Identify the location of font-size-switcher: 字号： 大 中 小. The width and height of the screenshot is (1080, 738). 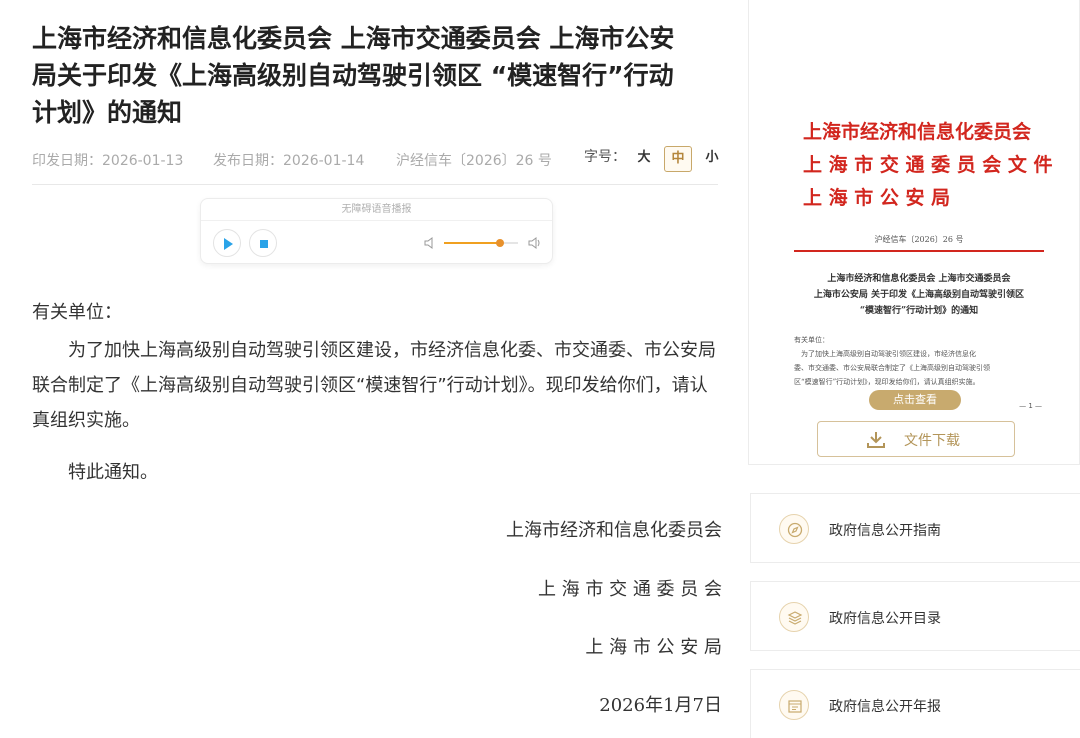
(642, 159).